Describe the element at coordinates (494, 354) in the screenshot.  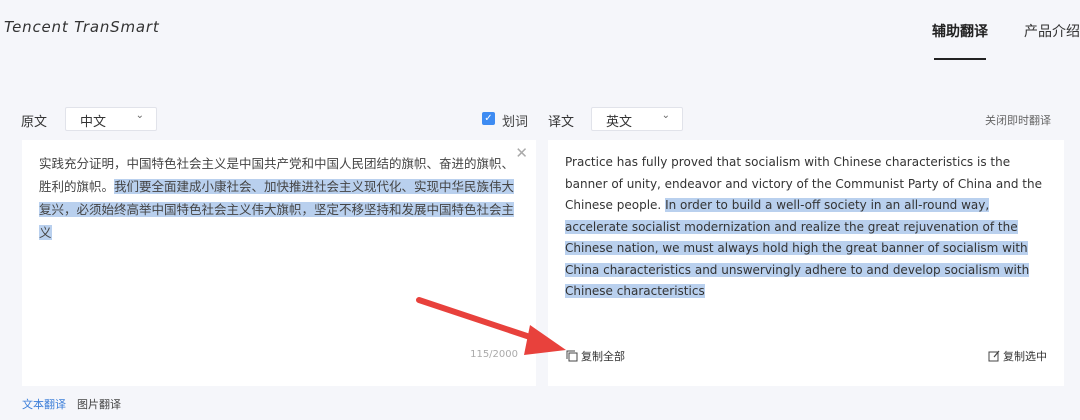
I see `char-count: 115/2000` at that location.